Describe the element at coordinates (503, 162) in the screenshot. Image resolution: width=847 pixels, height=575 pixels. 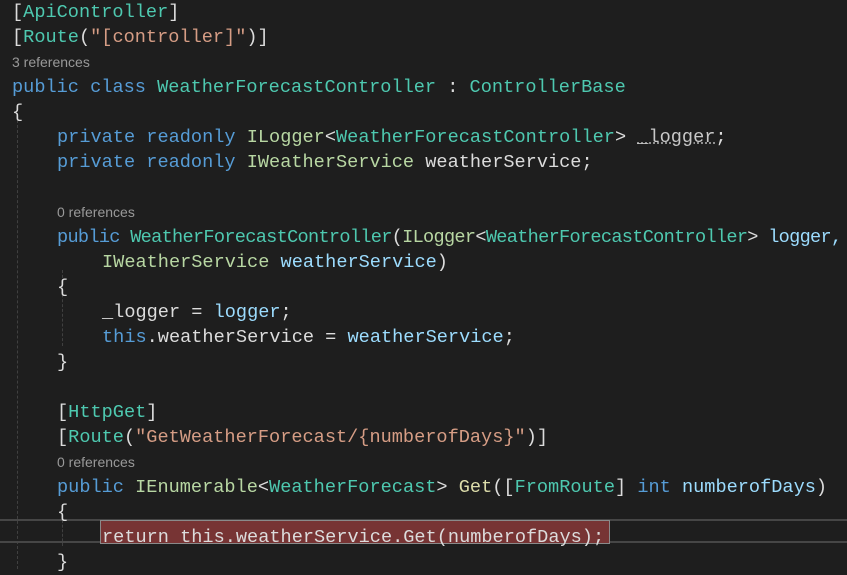
I see `code-token: weatherService;` at that location.